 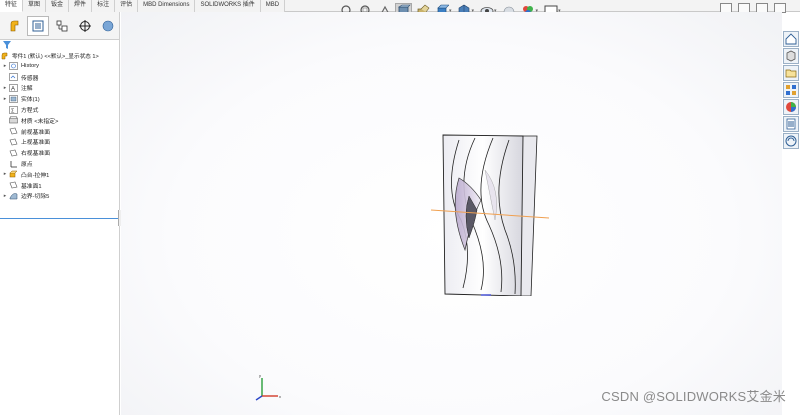 What do you see at coordinates (280, 396) in the screenshot?
I see `svg-text: x` at bounding box center [280, 396].